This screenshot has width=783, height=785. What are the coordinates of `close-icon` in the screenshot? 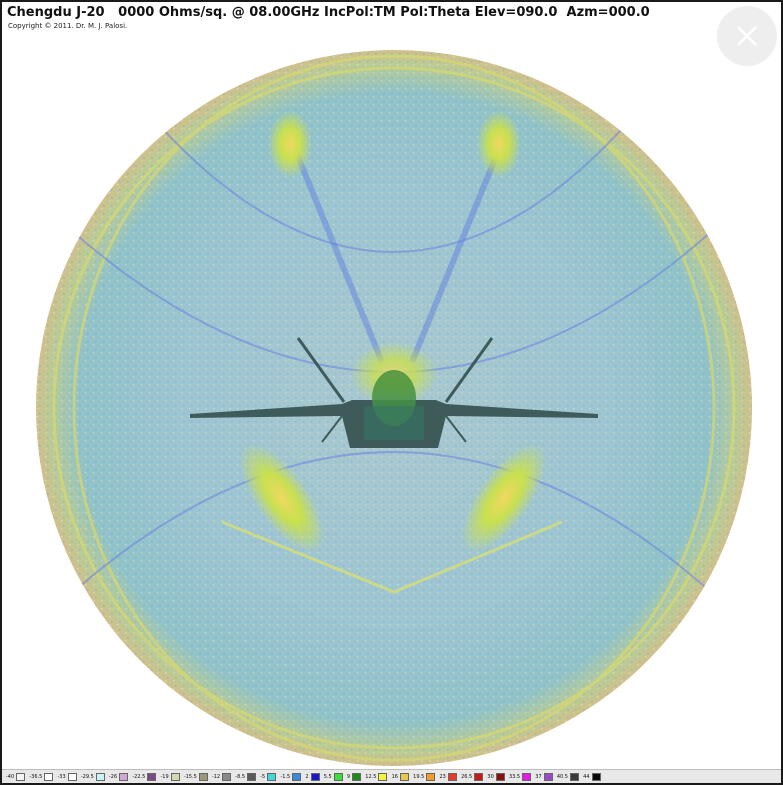 It's located at (747, 36).